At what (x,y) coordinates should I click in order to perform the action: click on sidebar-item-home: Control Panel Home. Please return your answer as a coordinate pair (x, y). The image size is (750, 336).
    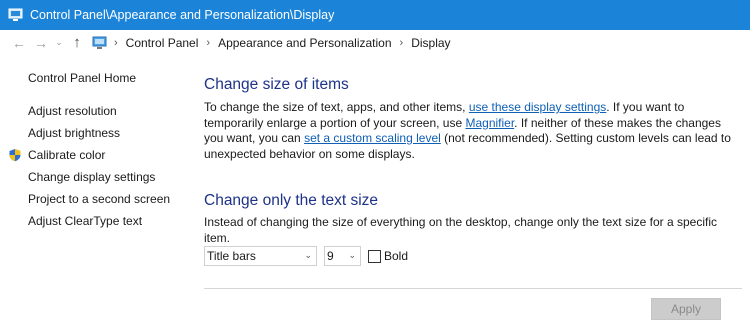
    Looking at the image, I should click on (82, 78).